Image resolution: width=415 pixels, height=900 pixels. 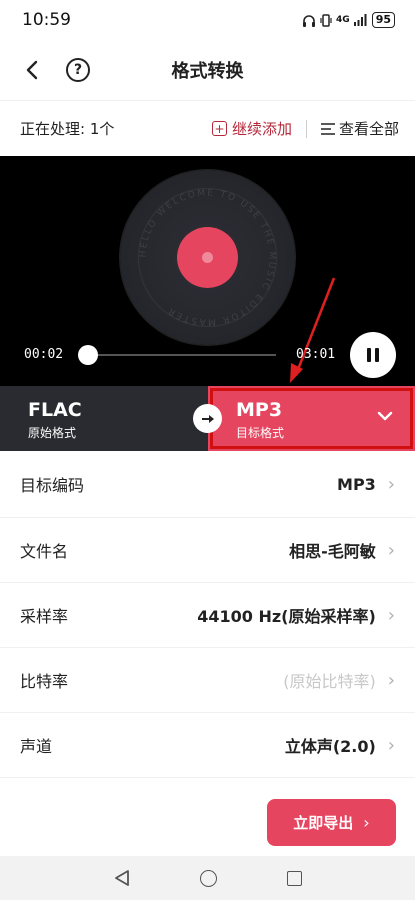 I want to click on vibrate-icon, so click(x=326, y=20).